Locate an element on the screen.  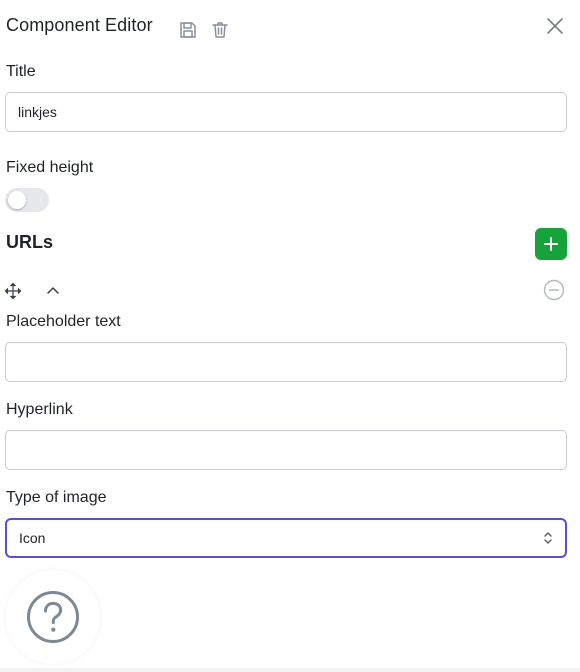
trash-icon is located at coordinates (220, 30).